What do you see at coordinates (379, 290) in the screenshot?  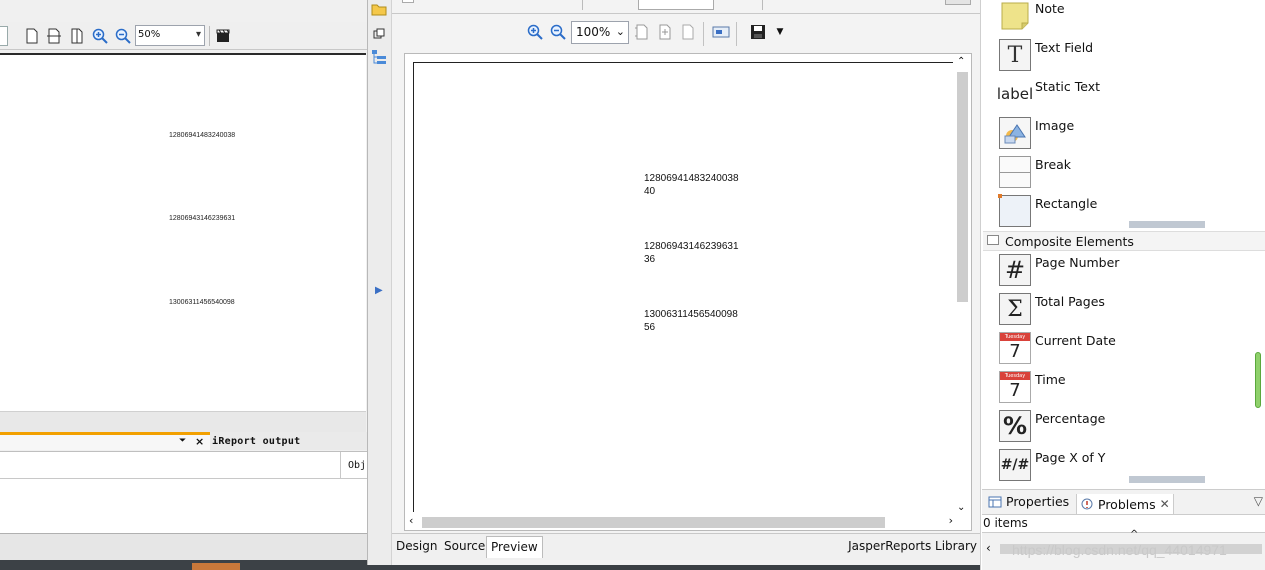 I see `expand-panel-icon: ▶` at bounding box center [379, 290].